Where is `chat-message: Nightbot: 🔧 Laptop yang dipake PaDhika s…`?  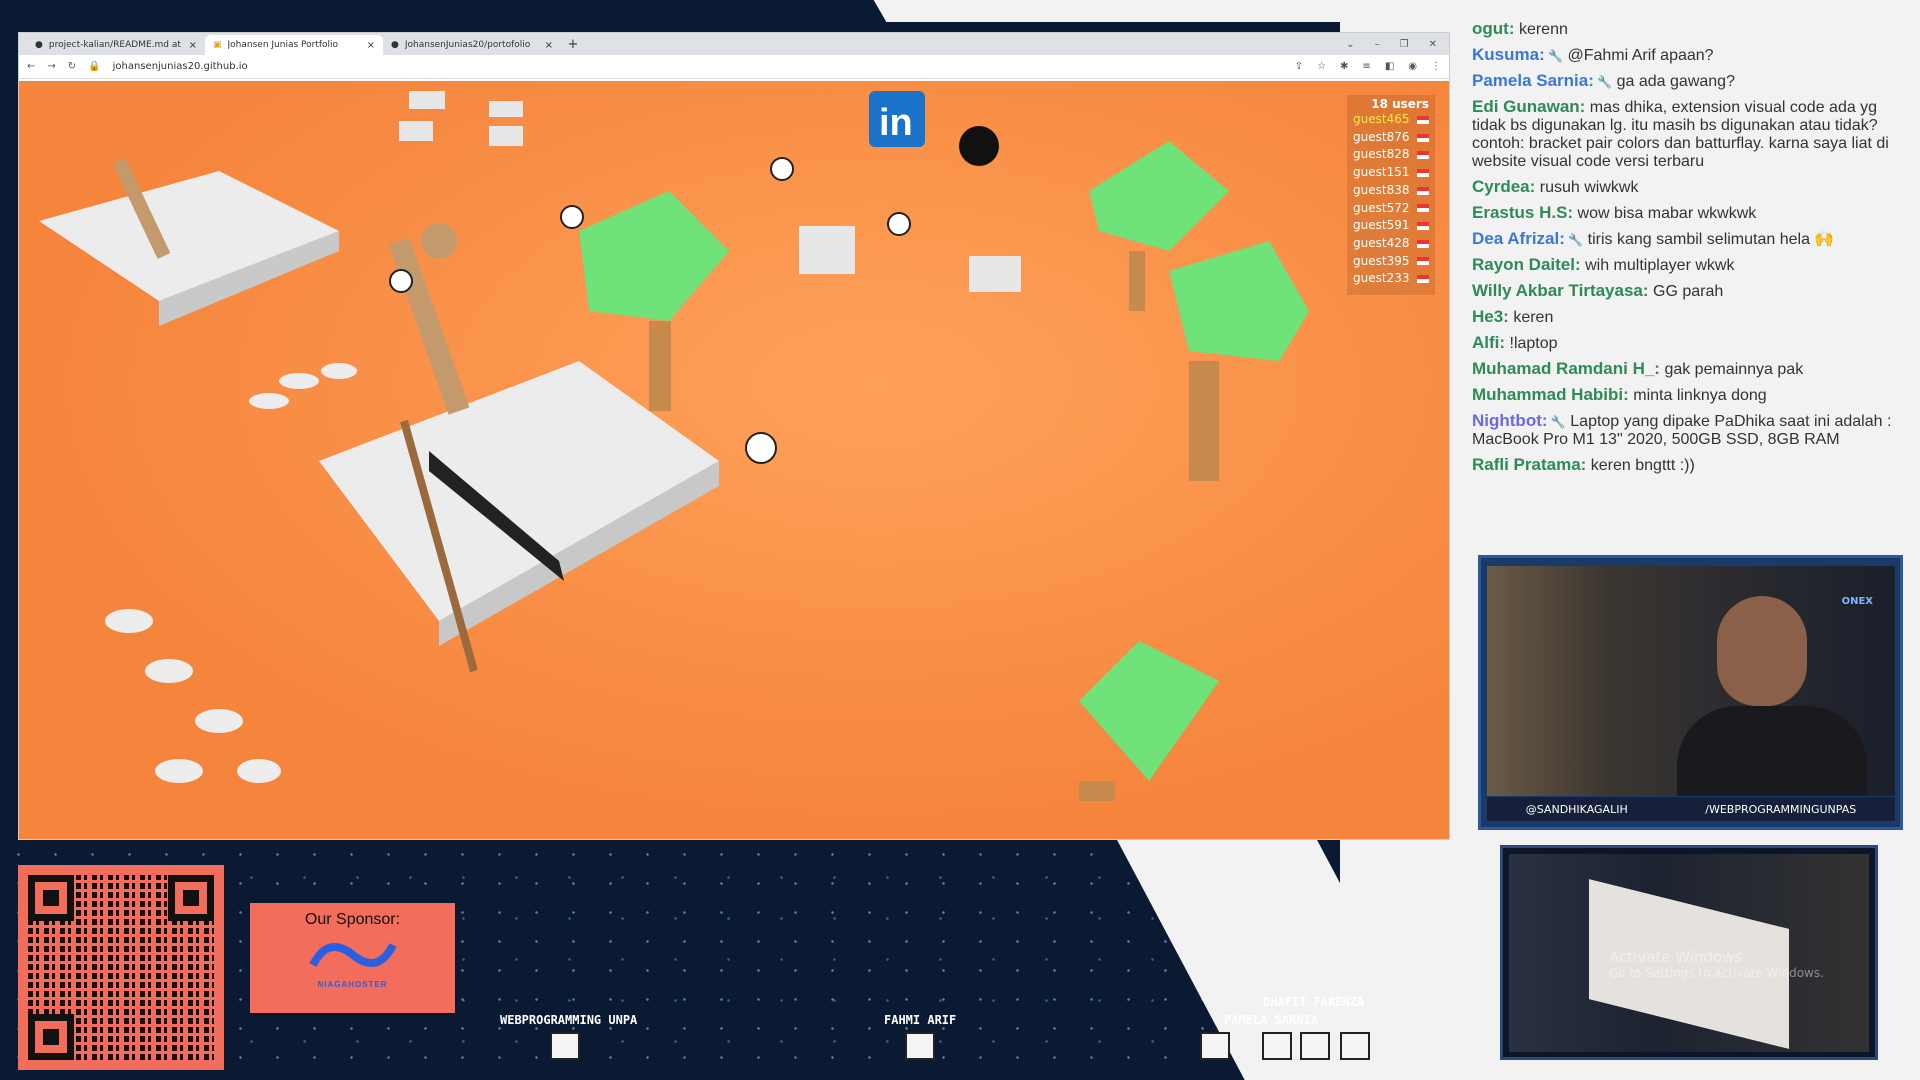
chat-message: Nightbot: 🔧 Laptop yang dipake PaDhika s… is located at coordinates (1692, 430).